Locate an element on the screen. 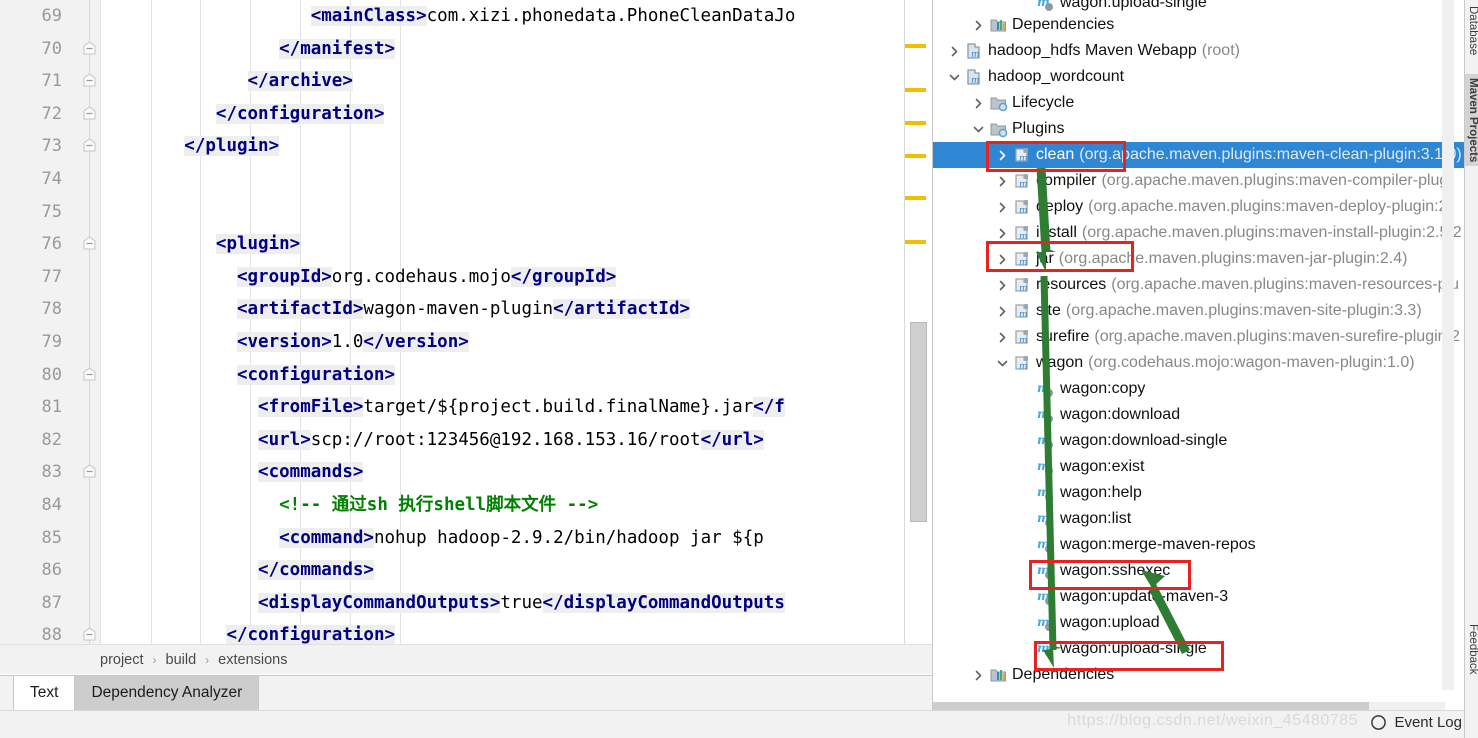  vtab-database: Database is located at coordinates (1471, 30).